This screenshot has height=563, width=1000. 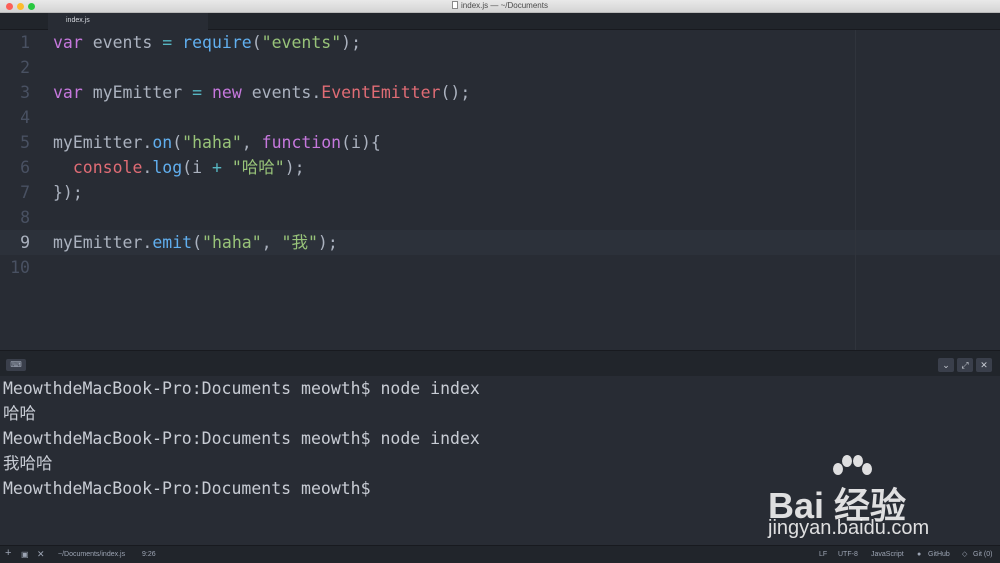 I want to click on terminal-keyboard-icon: ⌨, so click(x=16, y=365).